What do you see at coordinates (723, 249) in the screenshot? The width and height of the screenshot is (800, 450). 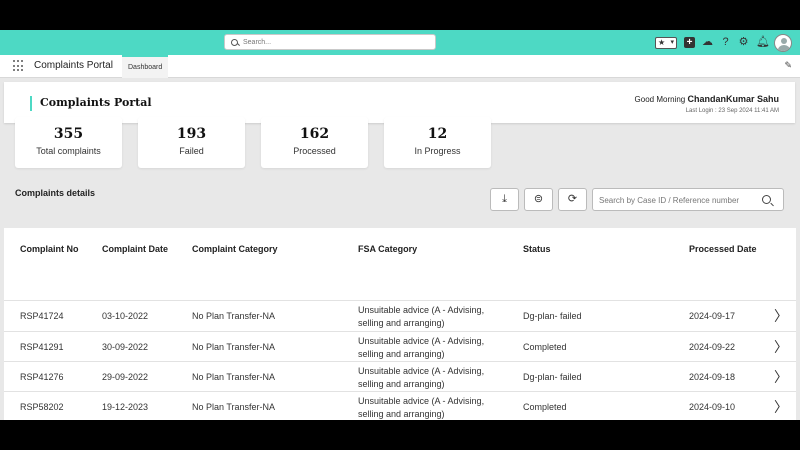 I see `column-header-processed-date: Processed Date` at bounding box center [723, 249].